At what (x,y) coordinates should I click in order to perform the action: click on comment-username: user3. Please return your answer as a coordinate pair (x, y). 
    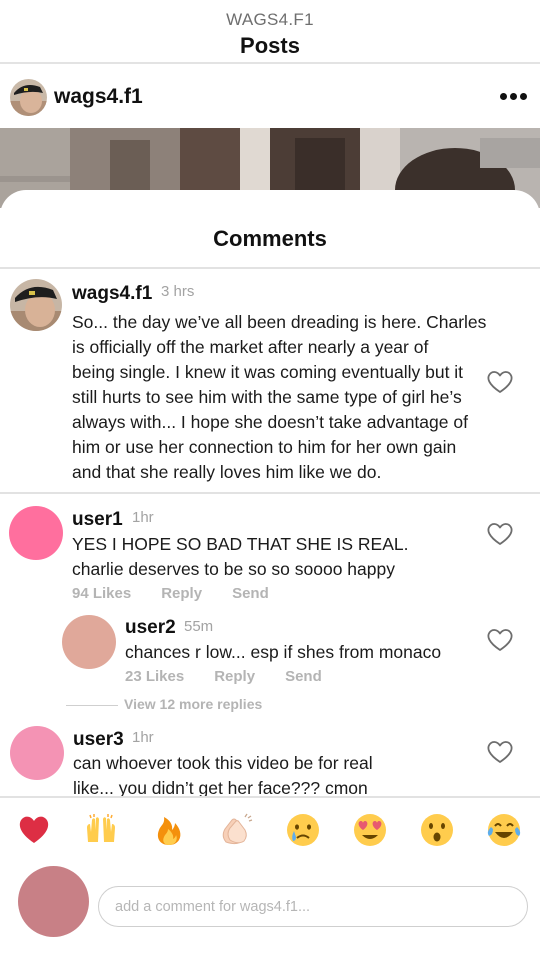
    Looking at the image, I should click on (98, 740).